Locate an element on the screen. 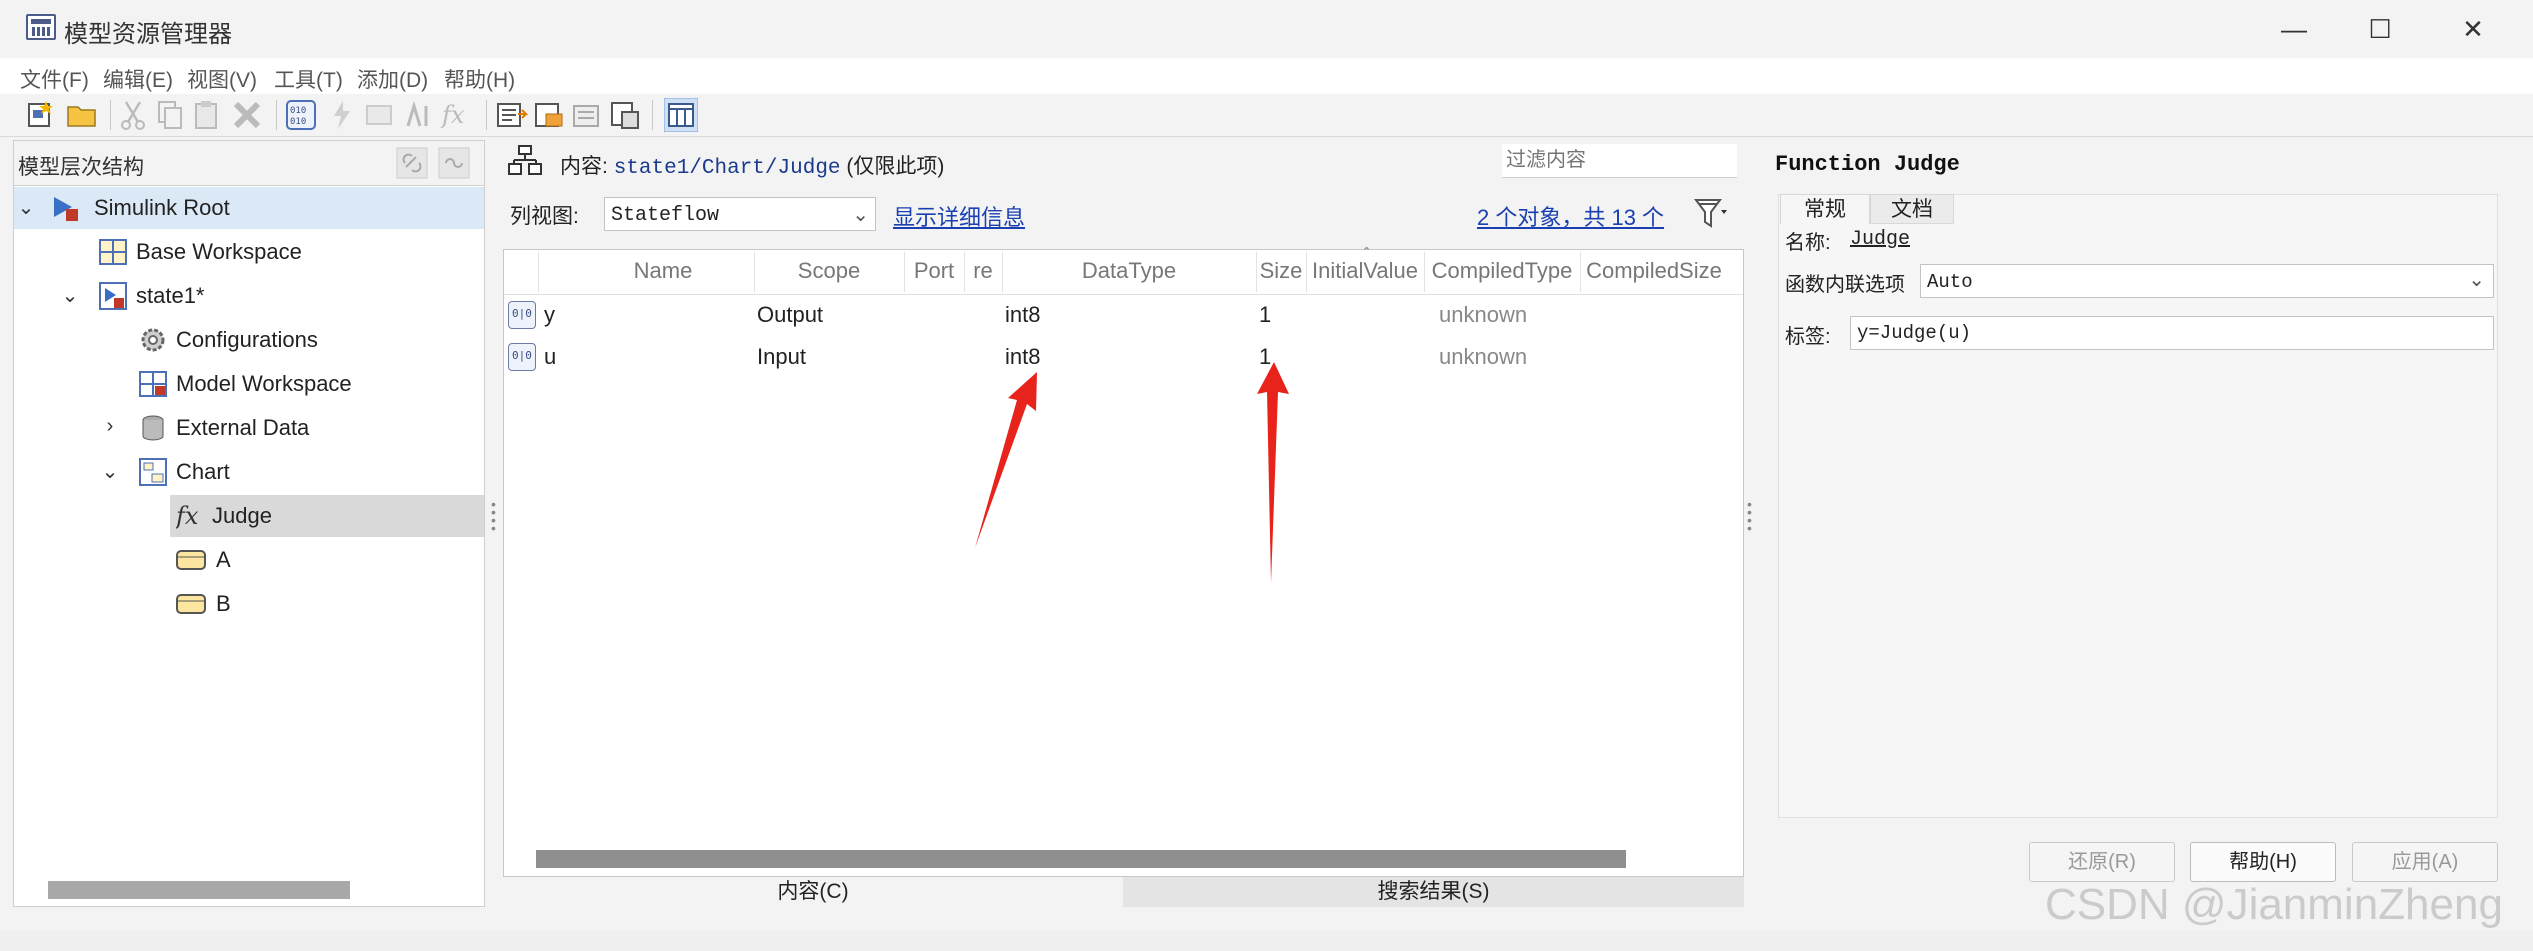 The image size is (2533, 951). view-label: 列视图: is located at coordinates (544, 216).